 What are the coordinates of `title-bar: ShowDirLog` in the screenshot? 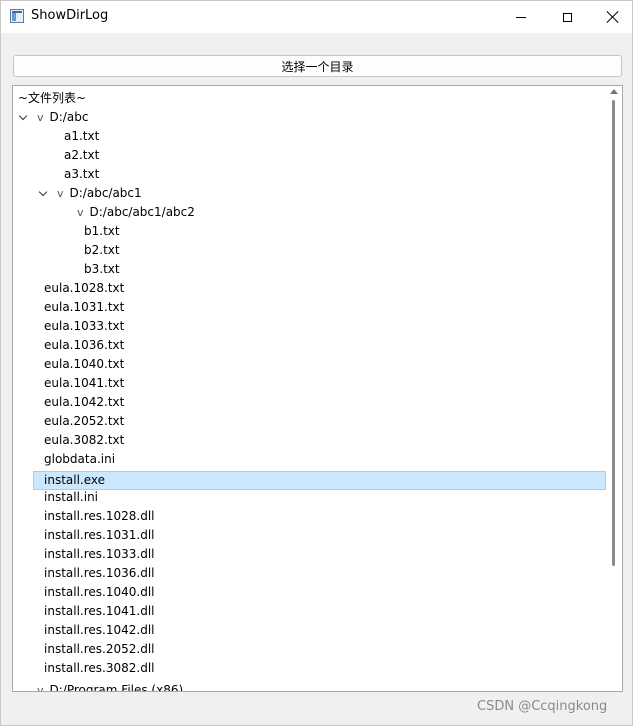 It's located at (316, 17).